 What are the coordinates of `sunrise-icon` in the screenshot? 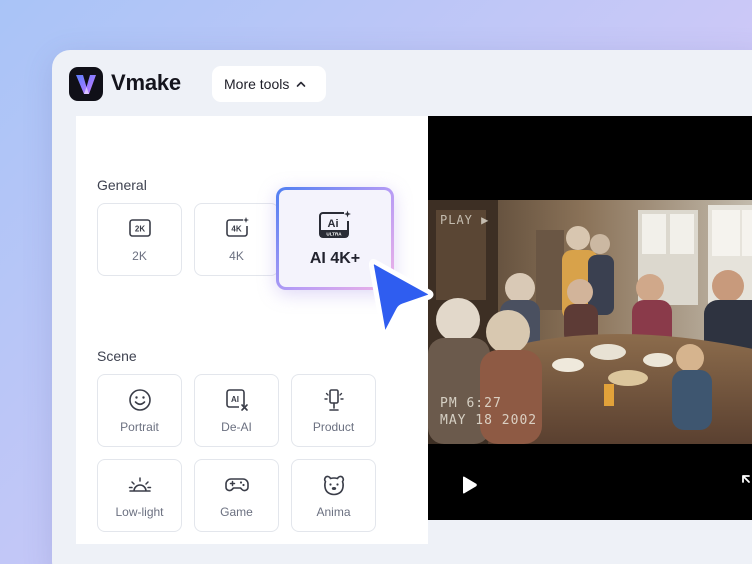 It's located at (139, 484).